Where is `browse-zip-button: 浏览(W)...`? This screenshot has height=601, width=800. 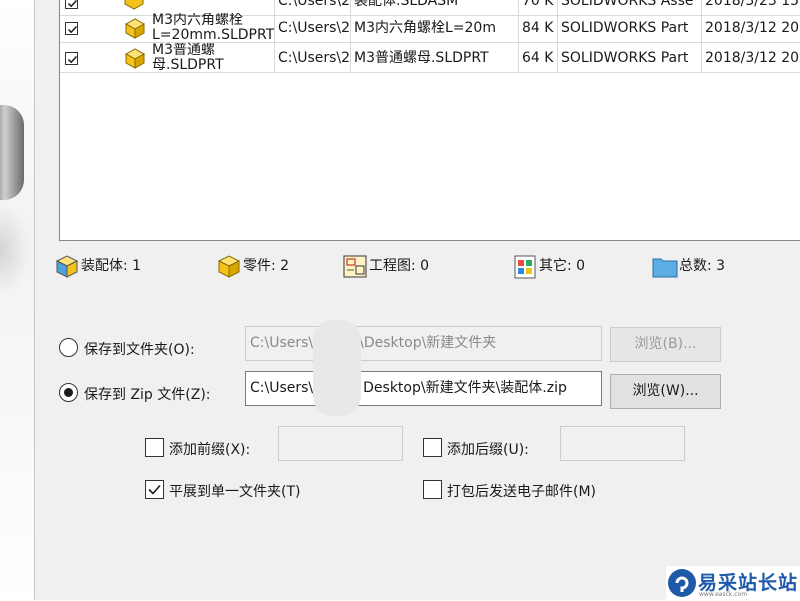
browse-zip-button: 浏览(W)... is located at coordinates (665, 391).